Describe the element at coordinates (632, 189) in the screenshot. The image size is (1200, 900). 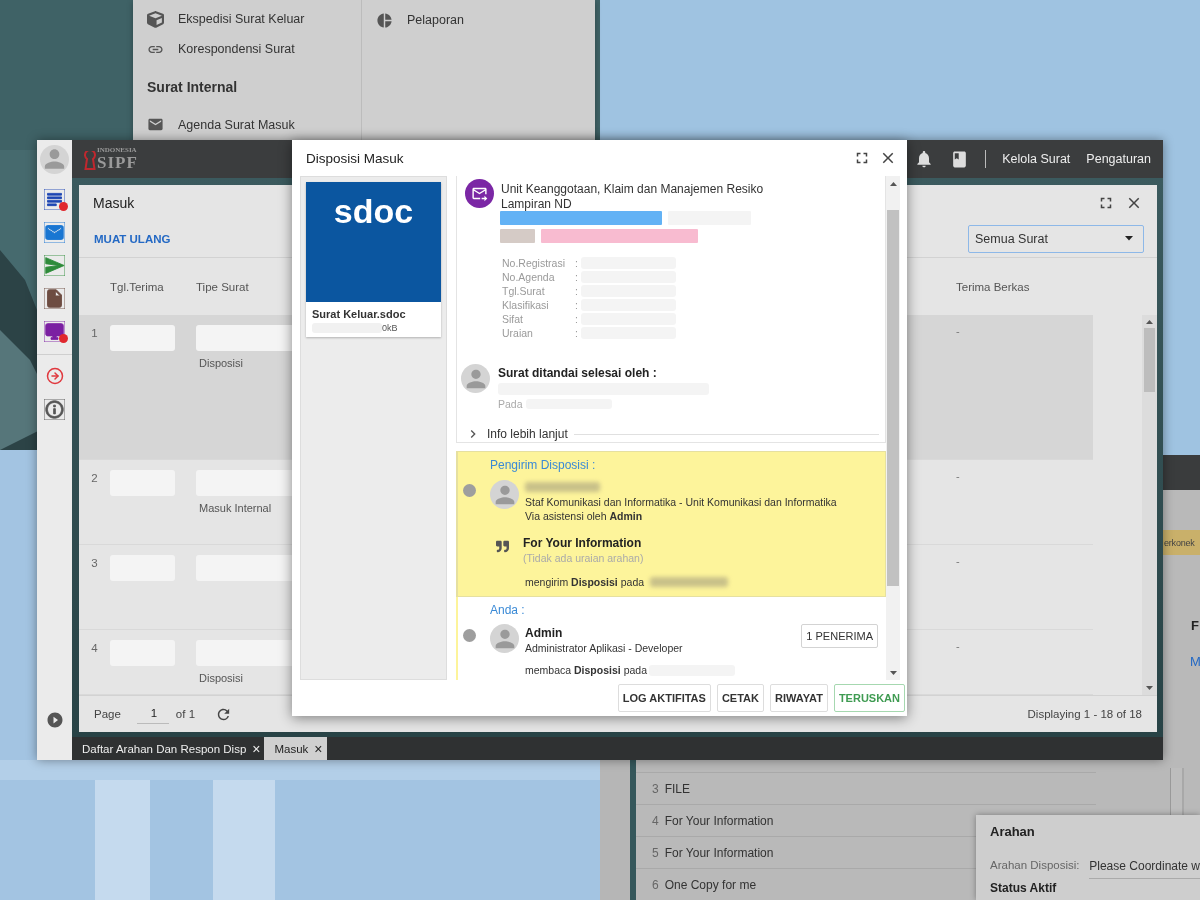
I see `letter-unit: Unit Keanggotaan, Klaim dan Manajemen Resiko` at that location.